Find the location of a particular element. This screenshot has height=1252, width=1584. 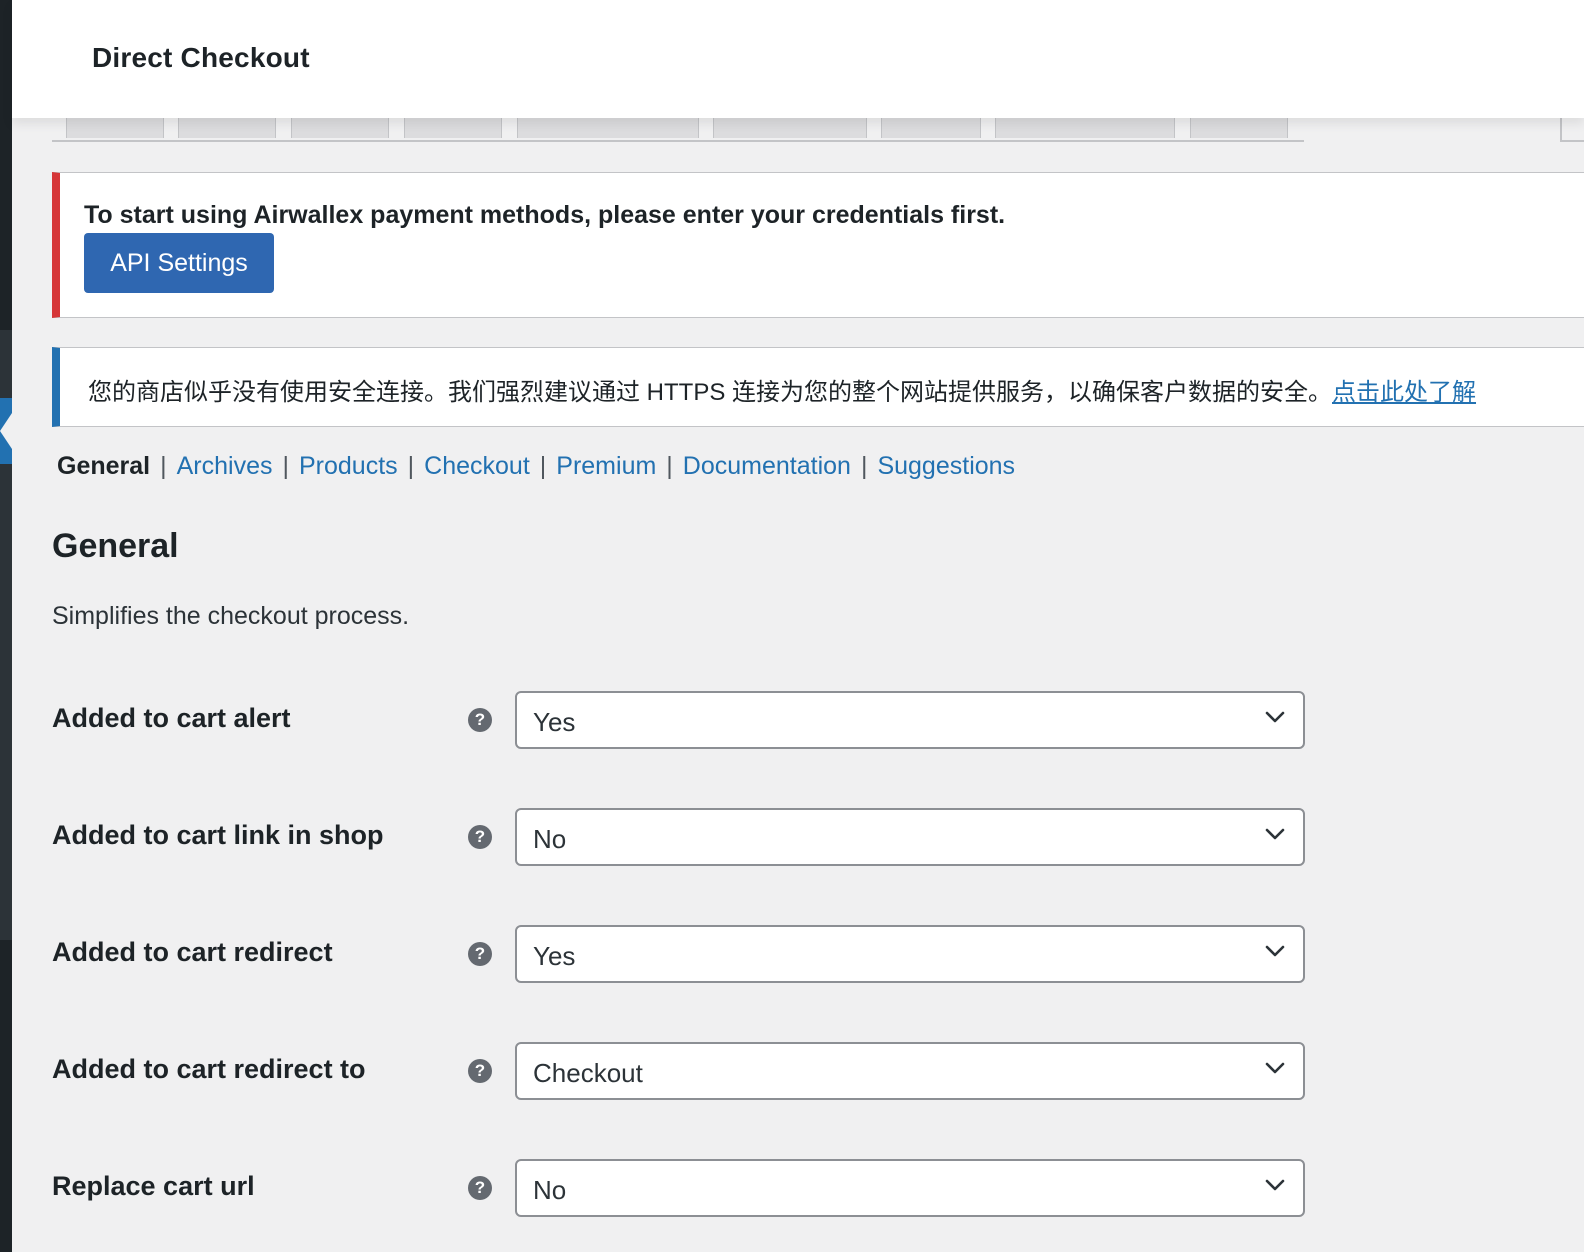

setting-row-added-to-cart-alert: Added to cart alert ? Yes is located at coordinates (682, 721).